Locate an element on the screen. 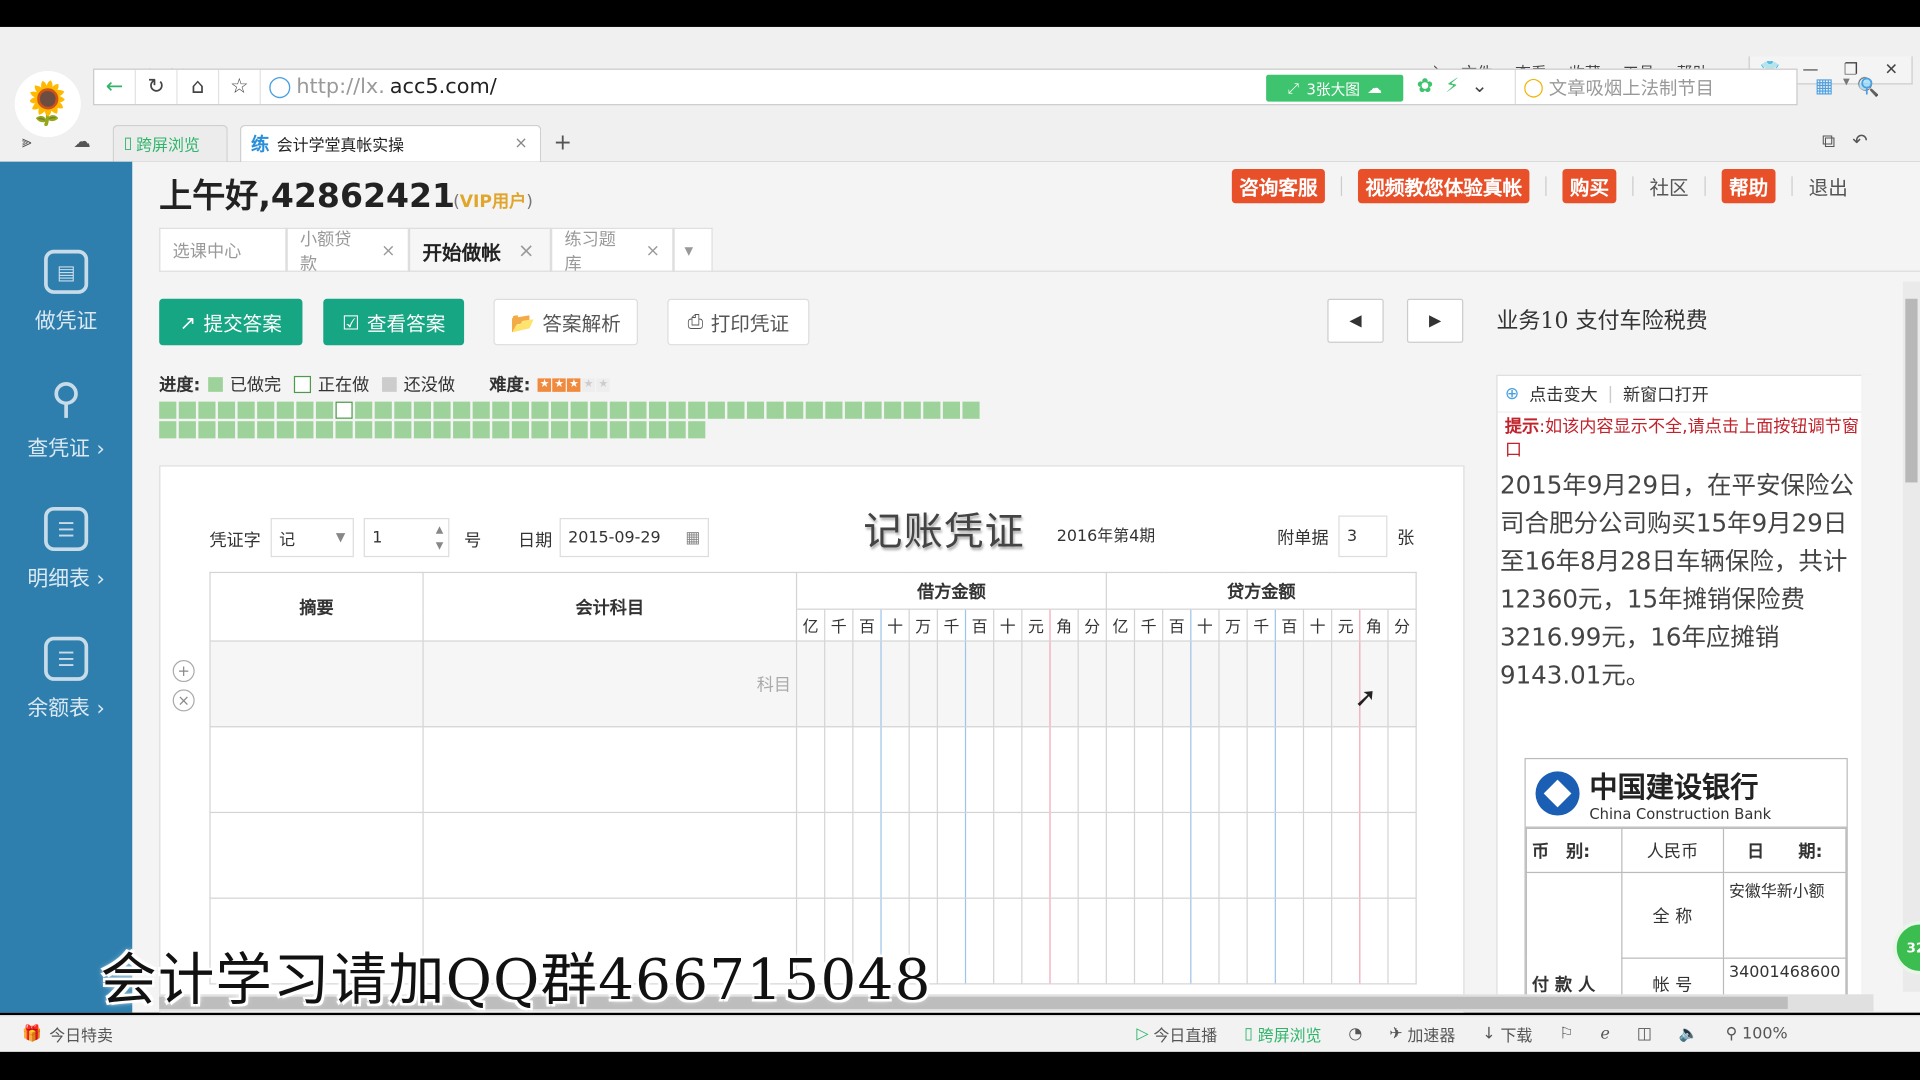 This screenshot has width=1920, height=1080. scrollbar-thumb is located at coordinates (1911, 390).